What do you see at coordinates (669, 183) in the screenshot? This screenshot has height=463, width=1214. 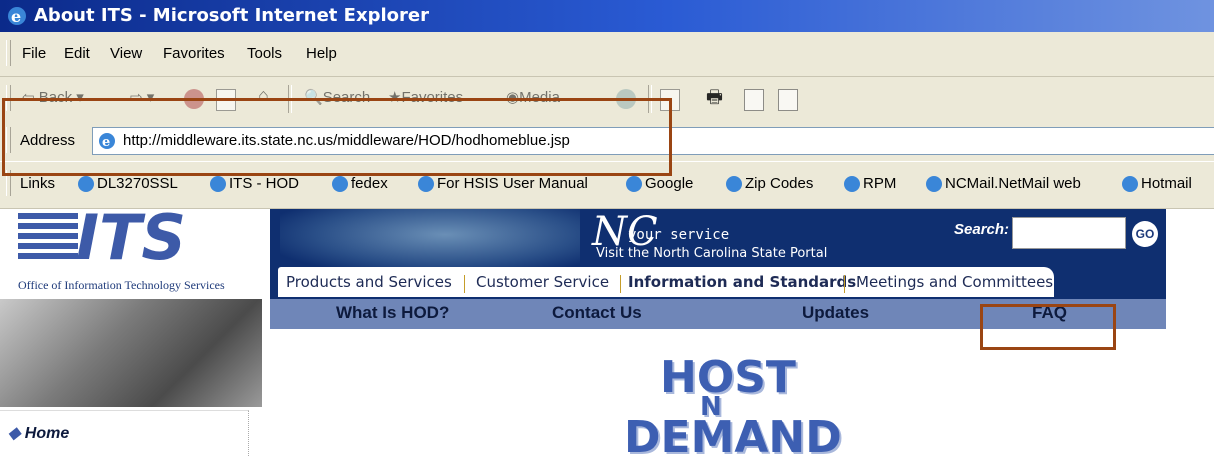 I see `link-google: Google` at bounding box center [669, 183].